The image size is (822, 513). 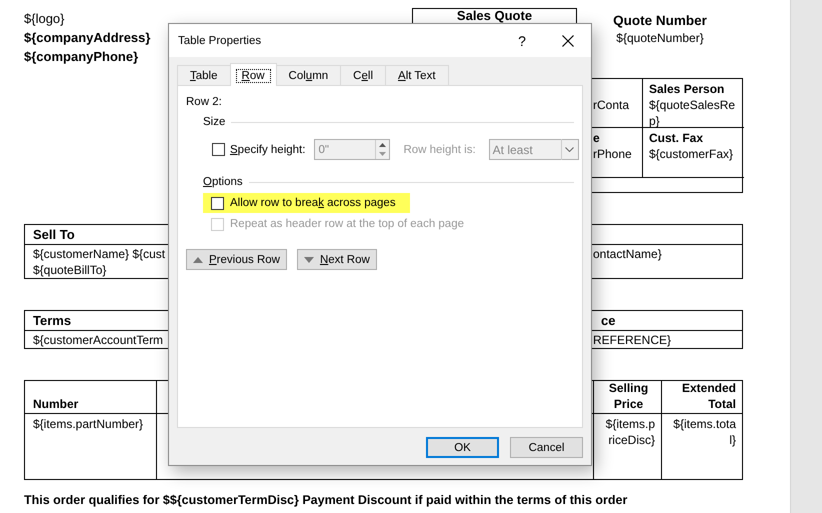 I want to click on cell-text: ${items.partNumber}, so click(x=88, y=424).